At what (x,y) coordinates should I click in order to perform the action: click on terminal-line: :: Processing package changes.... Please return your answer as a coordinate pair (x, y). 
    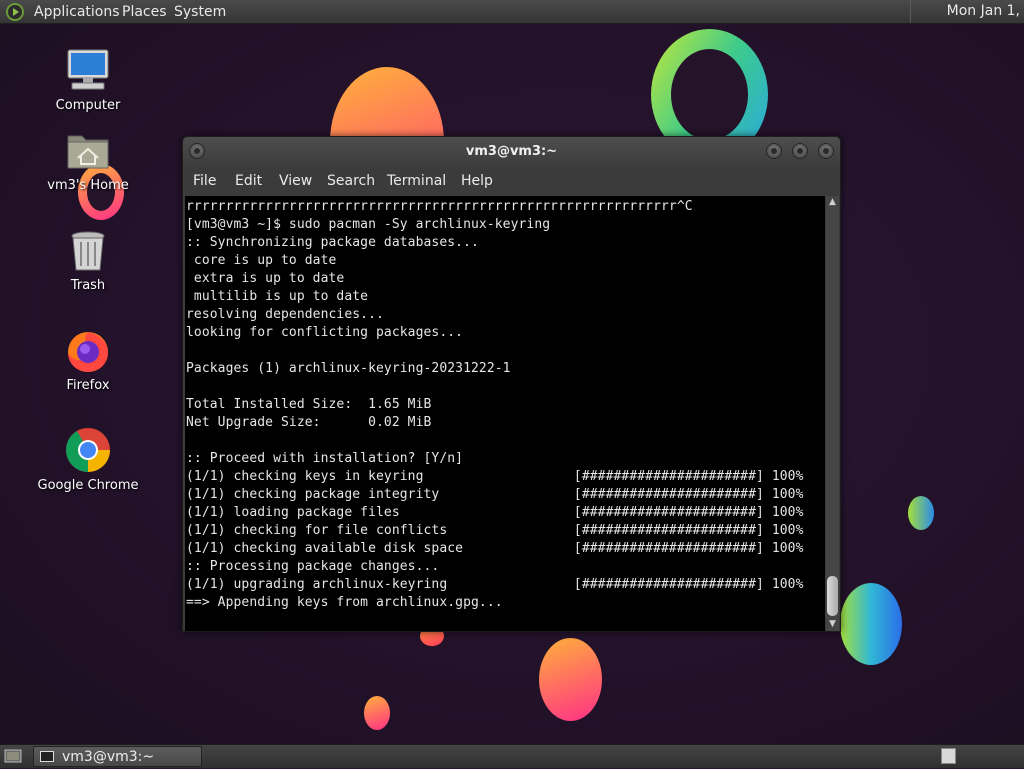
    Looking at the image, I should click on (313, 566).